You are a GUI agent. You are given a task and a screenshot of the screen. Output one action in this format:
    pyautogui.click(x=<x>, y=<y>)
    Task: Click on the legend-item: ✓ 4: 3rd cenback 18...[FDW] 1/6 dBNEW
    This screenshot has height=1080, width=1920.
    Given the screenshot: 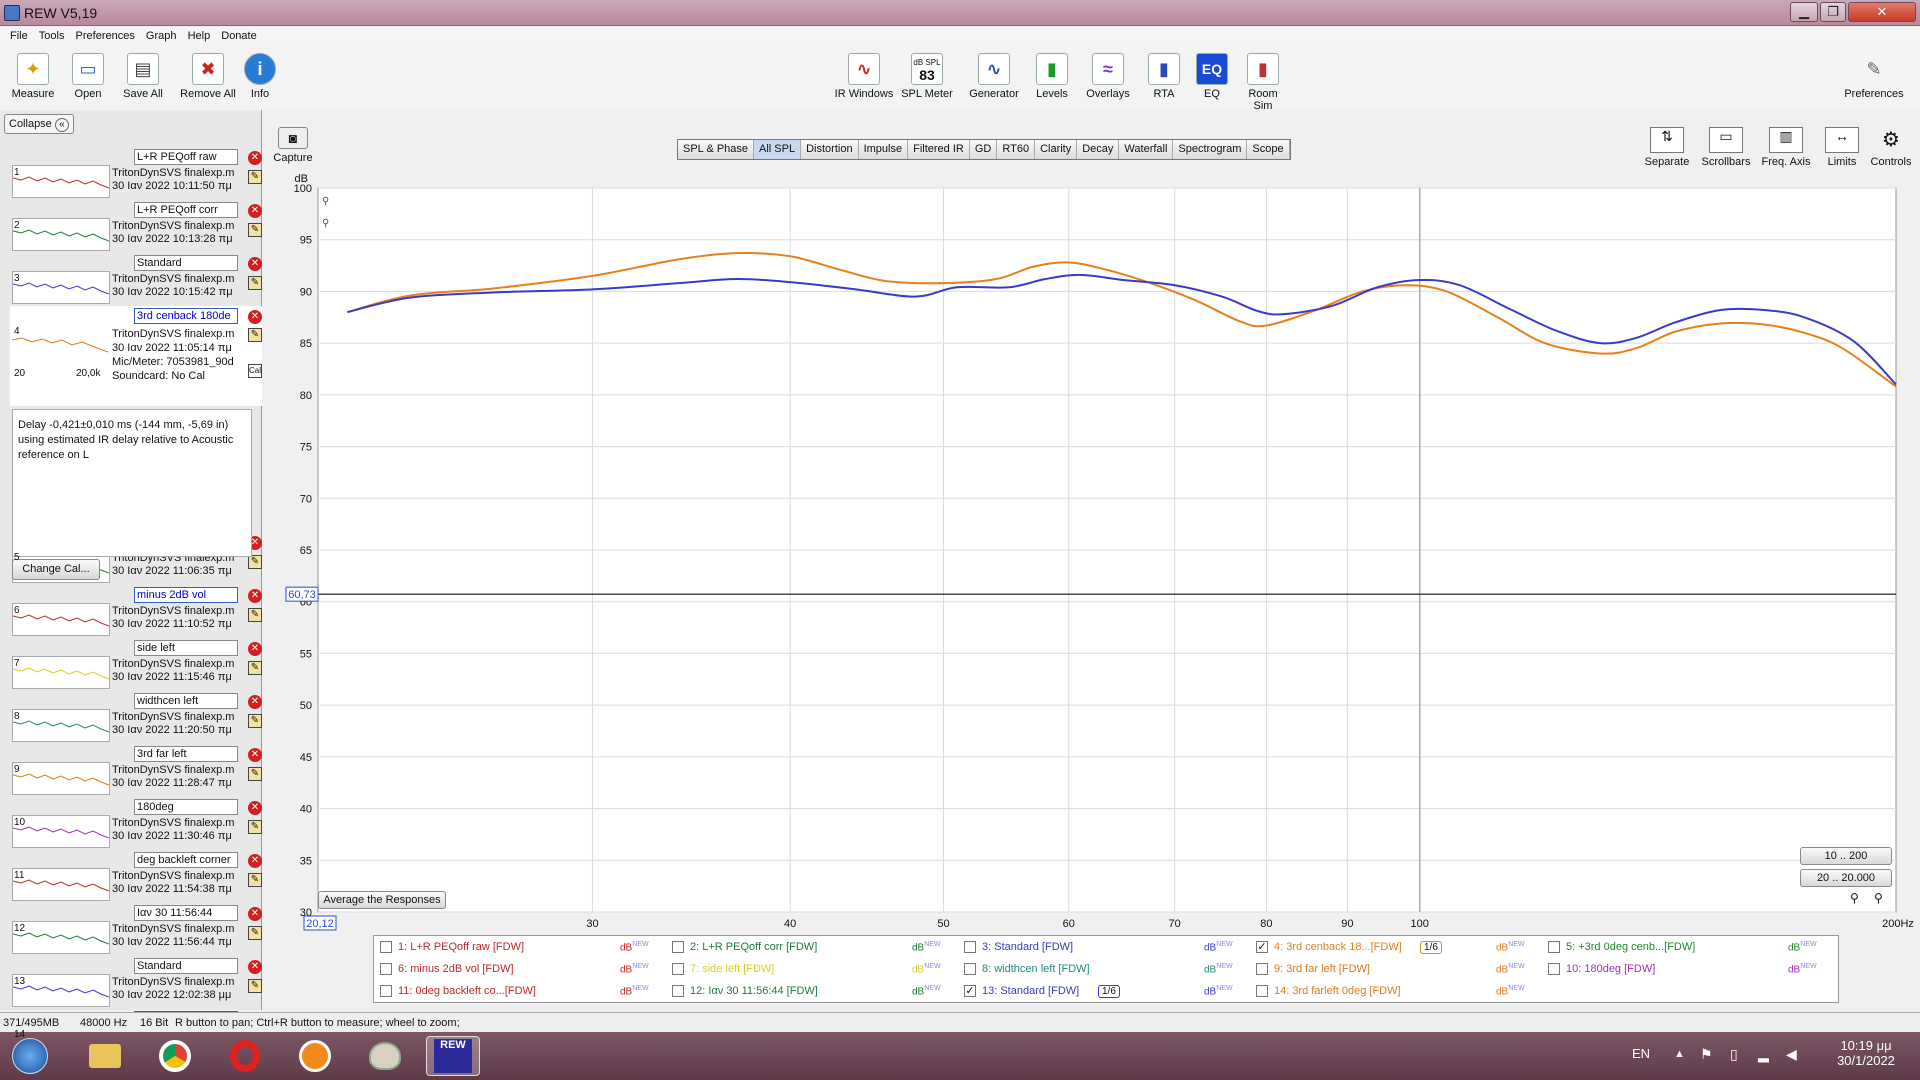 What is the action you would take?
    pyautogui.click(x=1390, y=947)
    